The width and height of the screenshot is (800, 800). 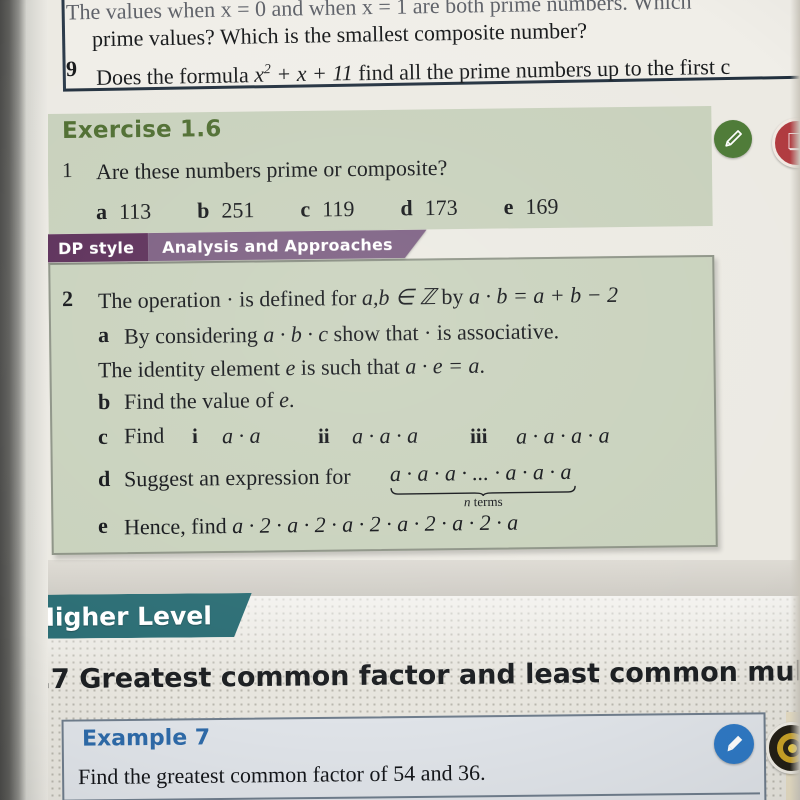 What do you see at coordinates (194, 436) in the screenshot?
I see `q2c-roman-i: i` at bounding box center [194, 436].